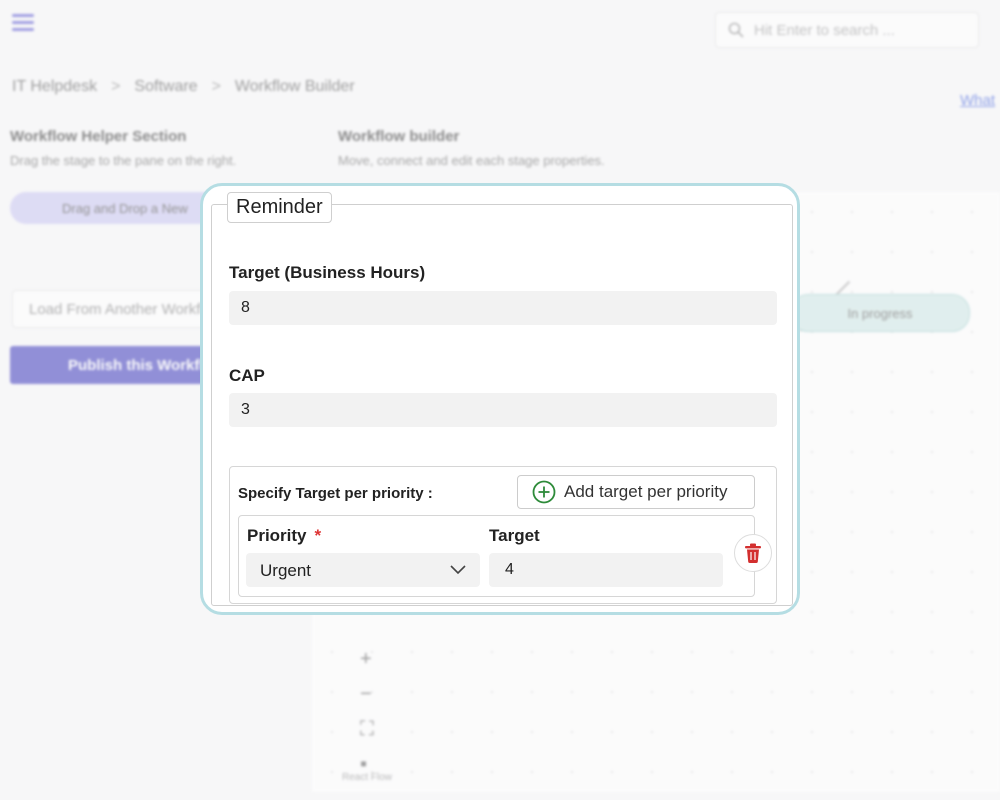 The width and height of the screenshot is (1000, 800). I want to click on priority-target-input: 4, so click(606, 570).